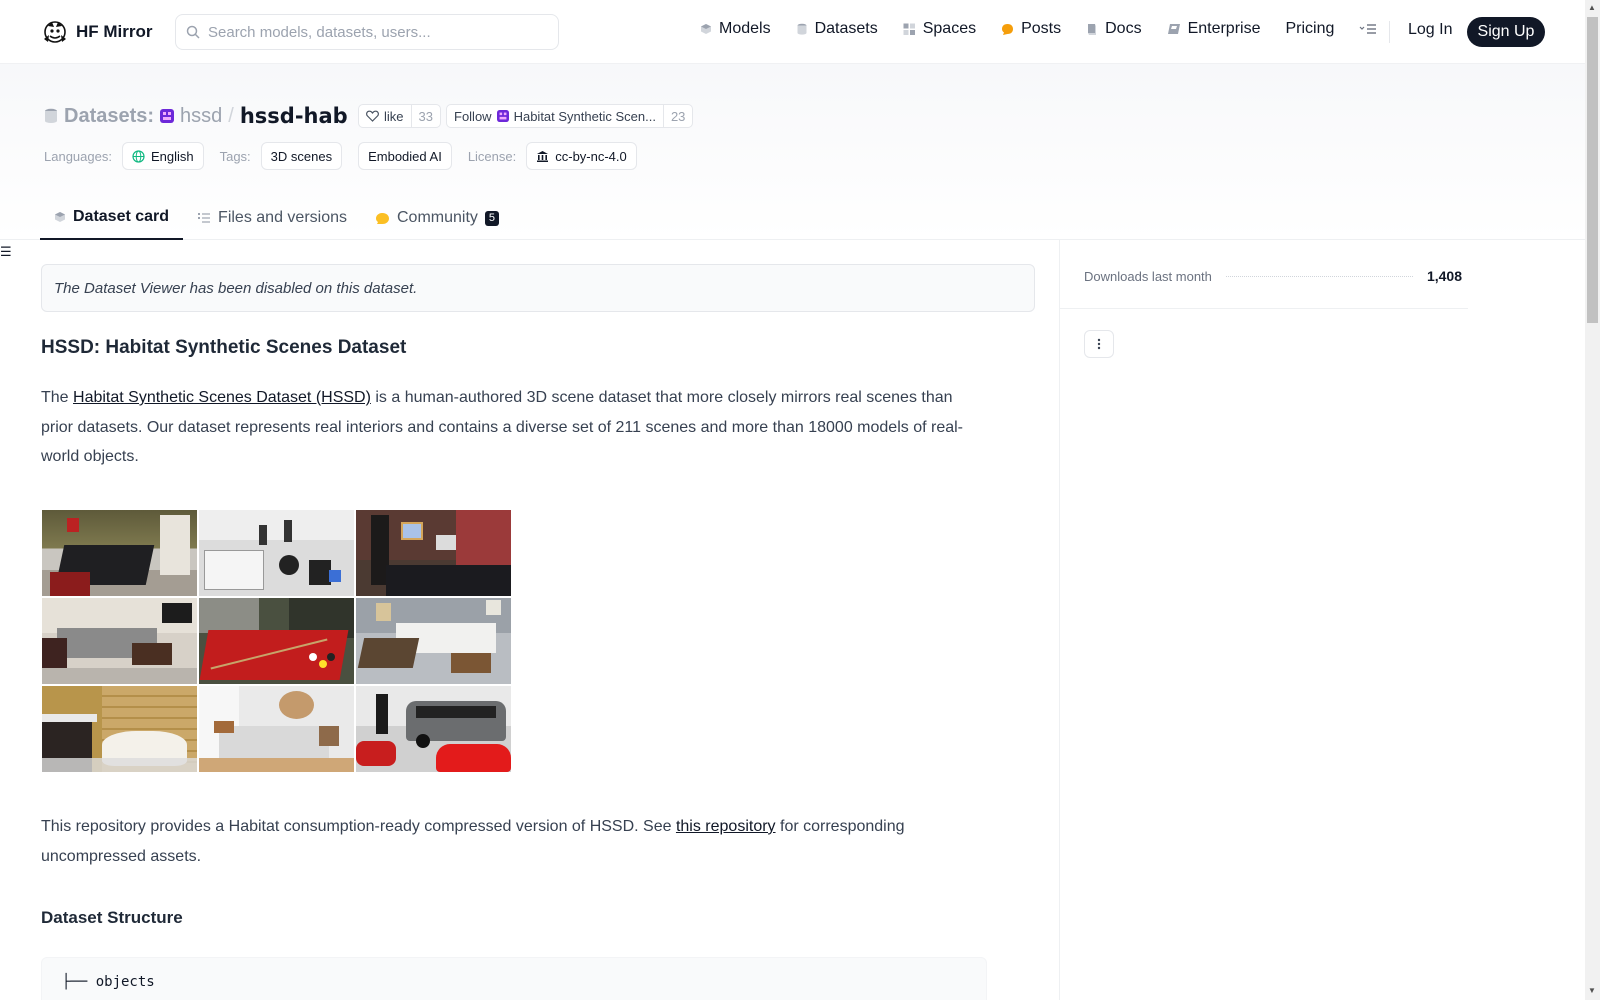 The height and width of the screenshot is (1000, 1600). Describe the element at coordinates (282, 217) in the screenshot. I see `tab-files-label: Files and versions` at that location.